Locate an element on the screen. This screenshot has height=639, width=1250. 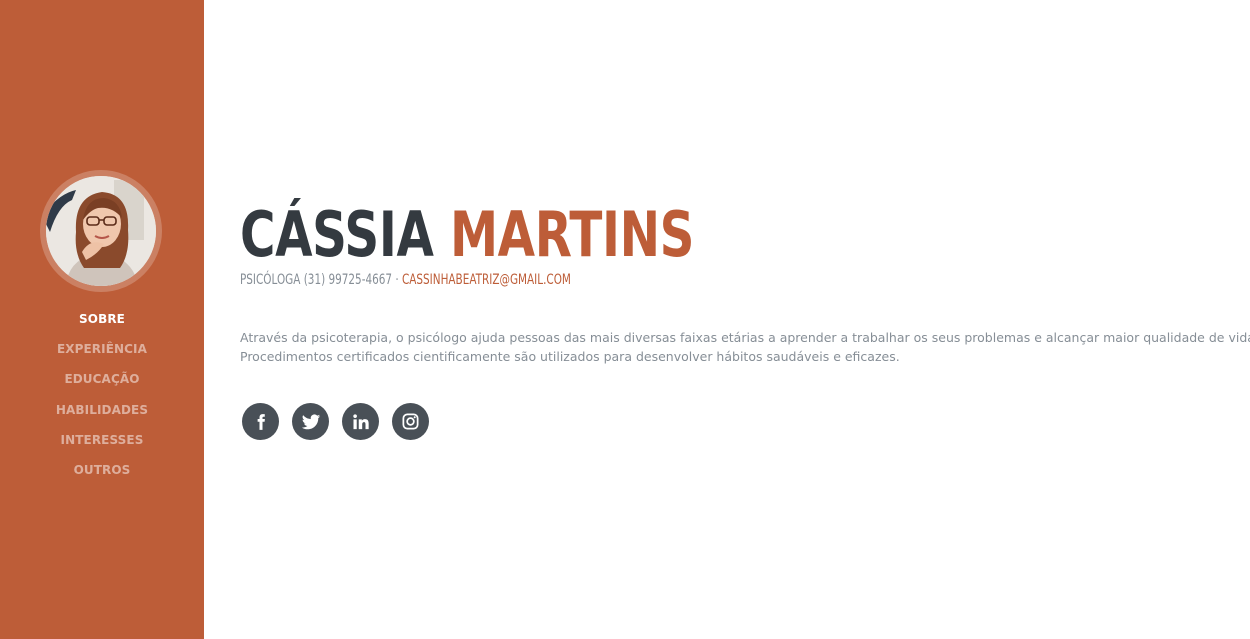
linkedin-button is located at coordinates (360, 421).